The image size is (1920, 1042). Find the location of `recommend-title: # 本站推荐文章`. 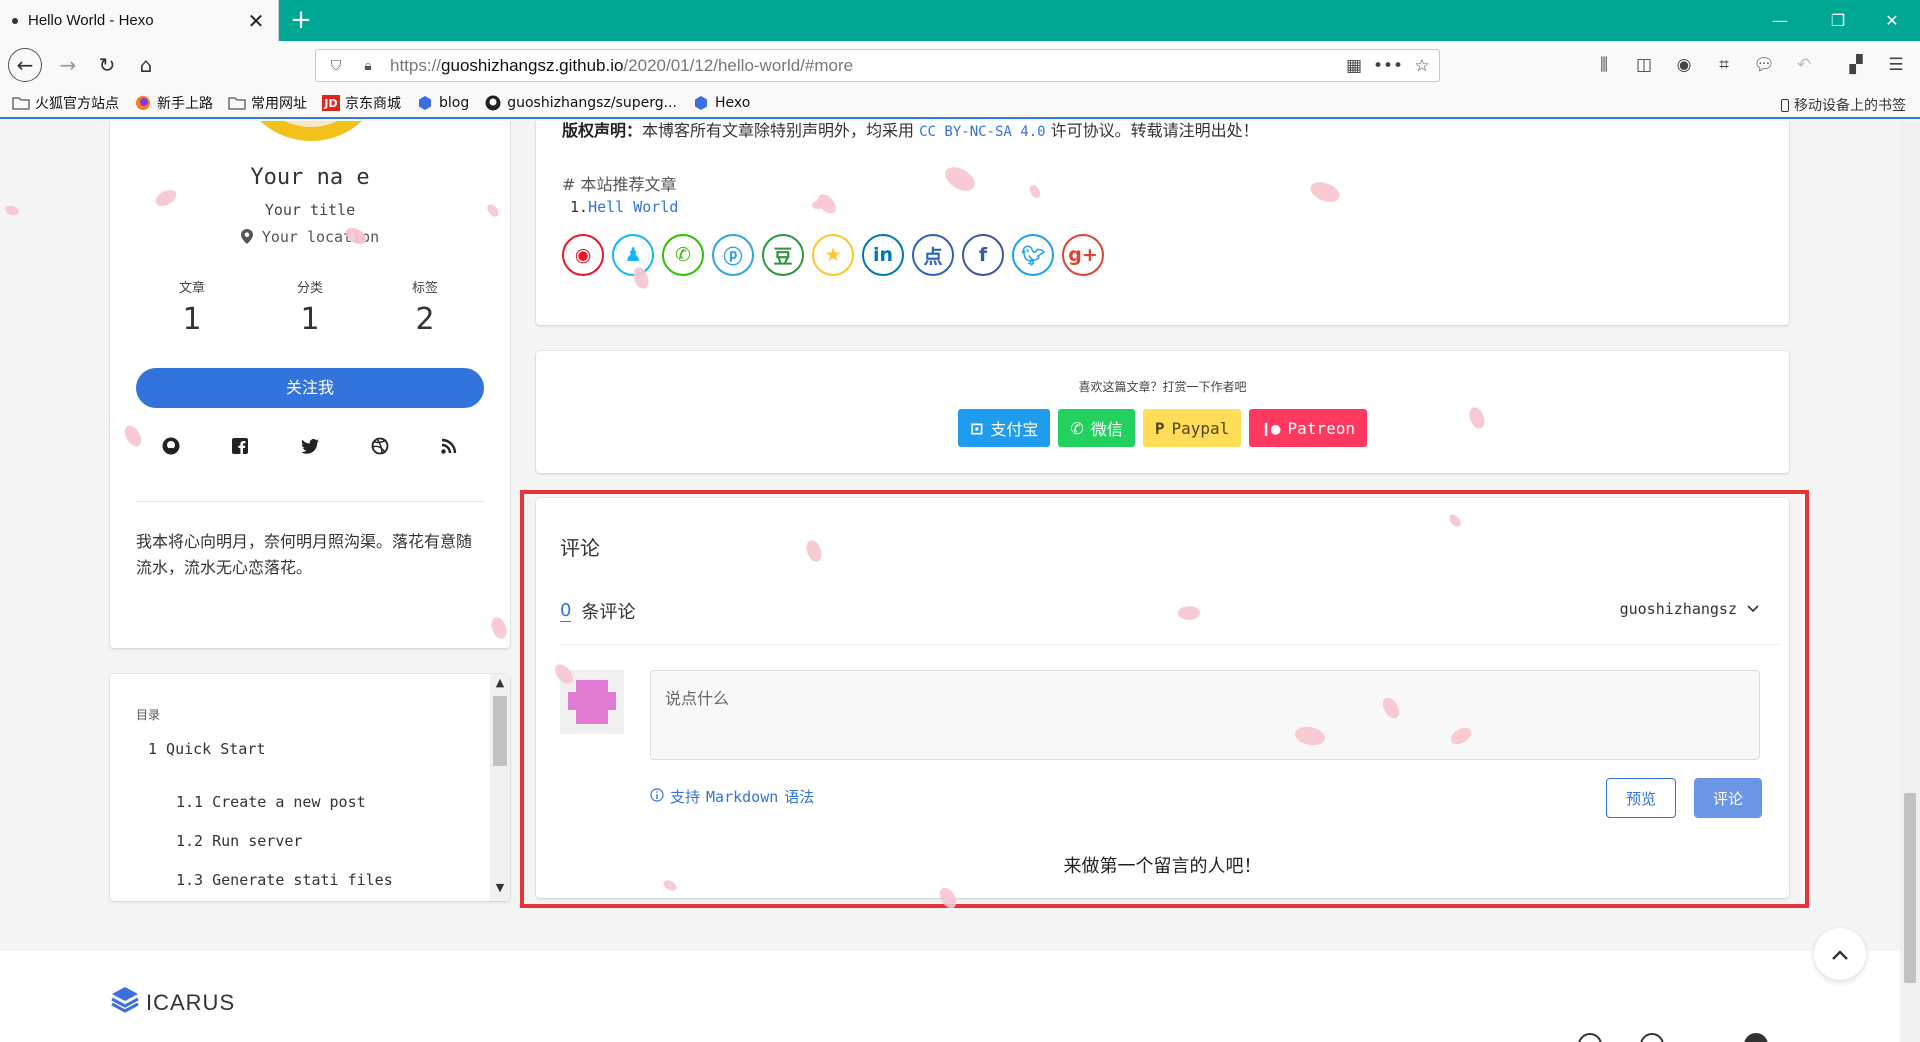

recommend-title: # 本站推荐文章 is located at coordinates (619, 184).